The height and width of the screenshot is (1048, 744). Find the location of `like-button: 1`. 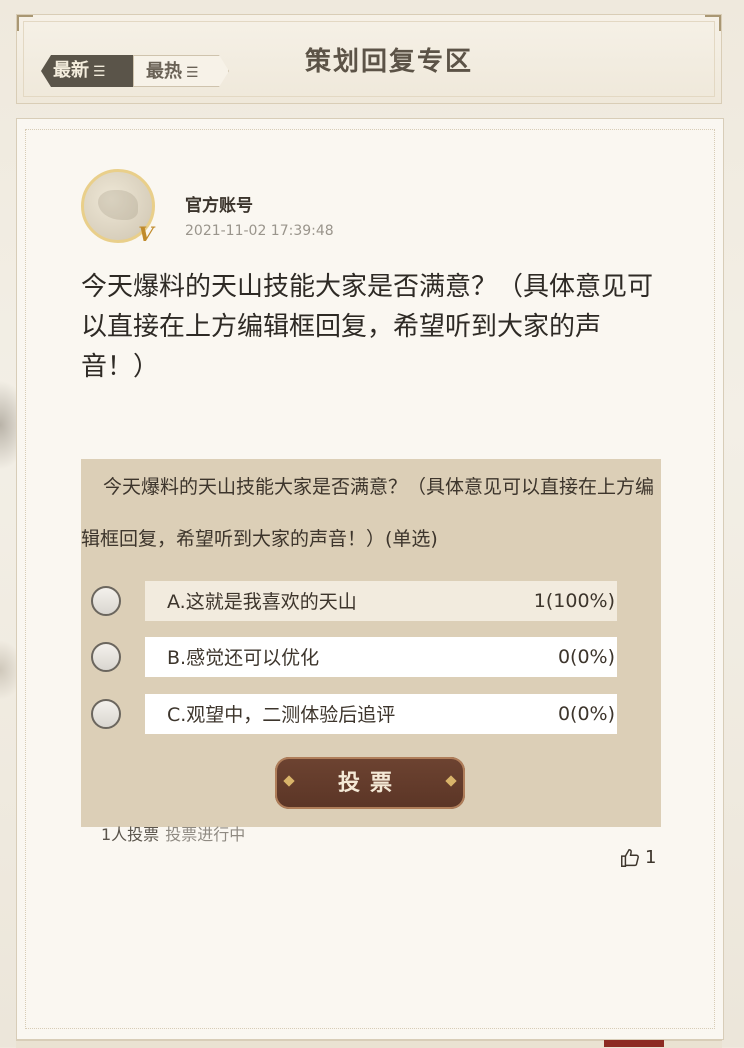

like-button: 1 is located at coordinates (637, 859).